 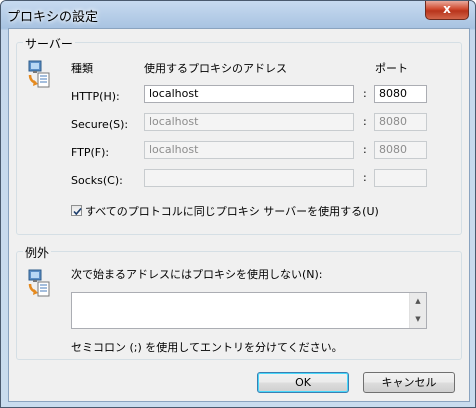 I want to click on col-address-header: 使用するプロキシのアドレス, so click(x=215, y=68).